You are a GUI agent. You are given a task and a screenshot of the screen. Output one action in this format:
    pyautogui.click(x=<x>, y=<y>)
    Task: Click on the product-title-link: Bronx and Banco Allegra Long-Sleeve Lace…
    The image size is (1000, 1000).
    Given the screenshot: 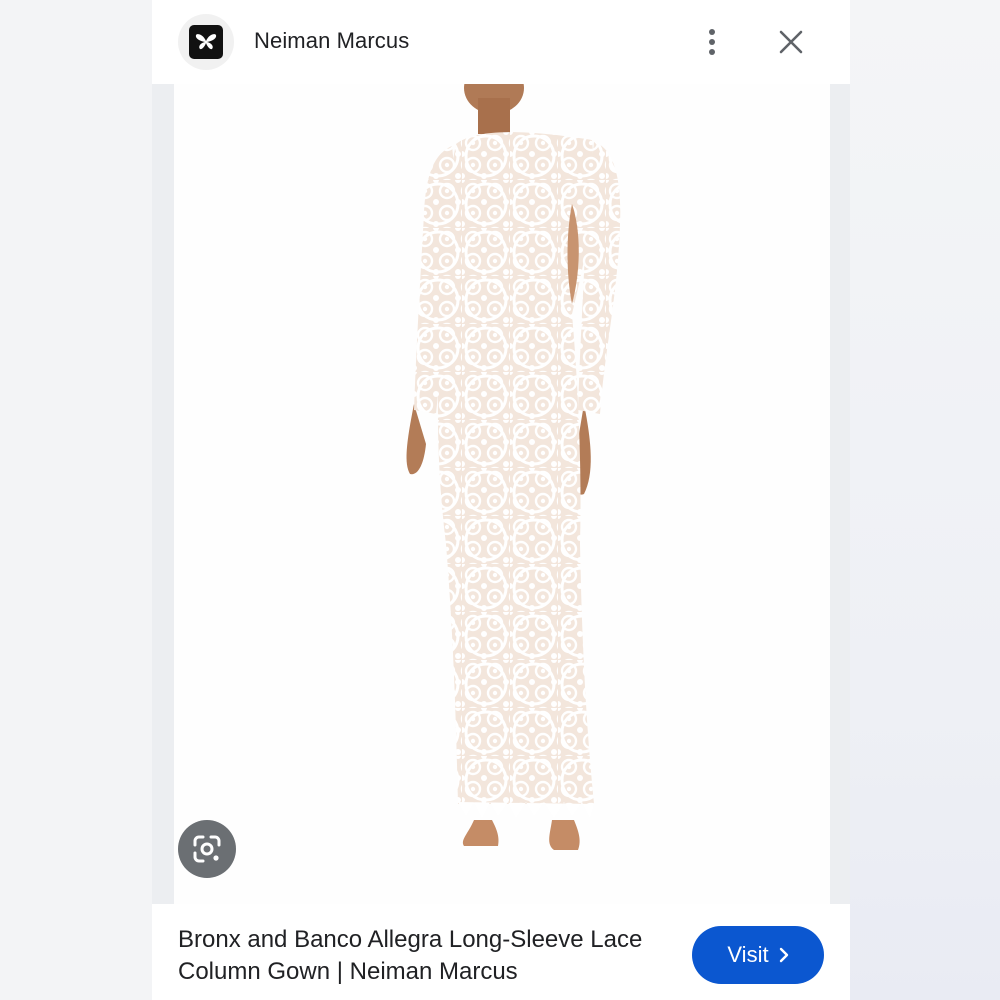 What is the action you would take?
    pyautogui.click(x=418, y=956)
    